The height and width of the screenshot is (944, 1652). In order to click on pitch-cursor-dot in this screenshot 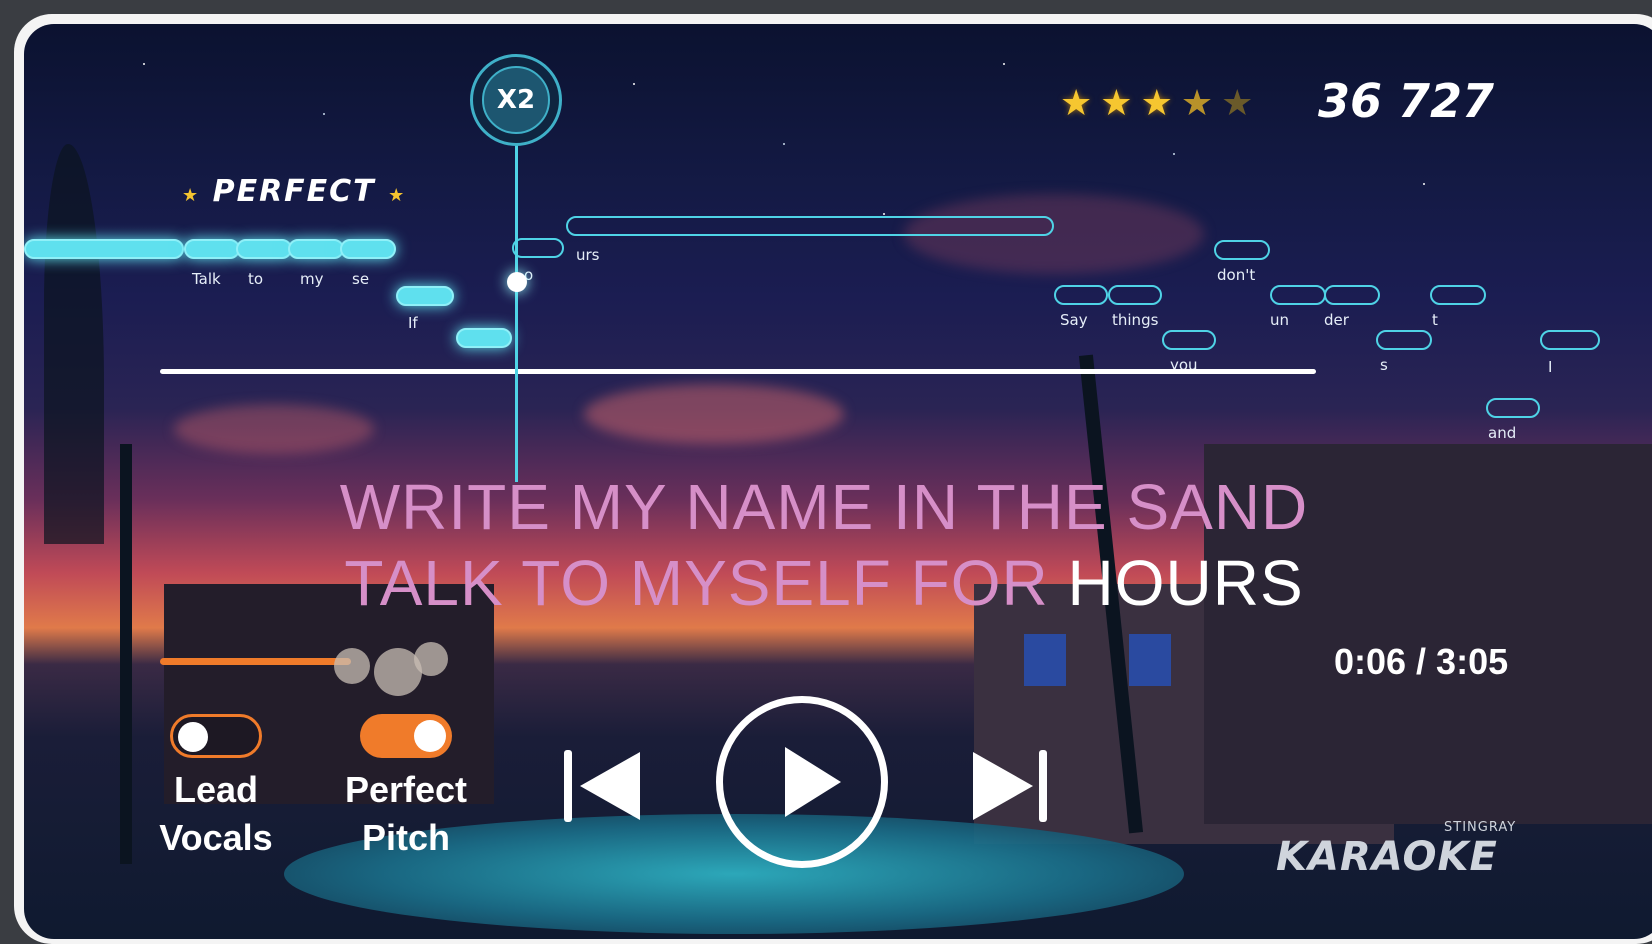, I will do `click(517, 282)`.